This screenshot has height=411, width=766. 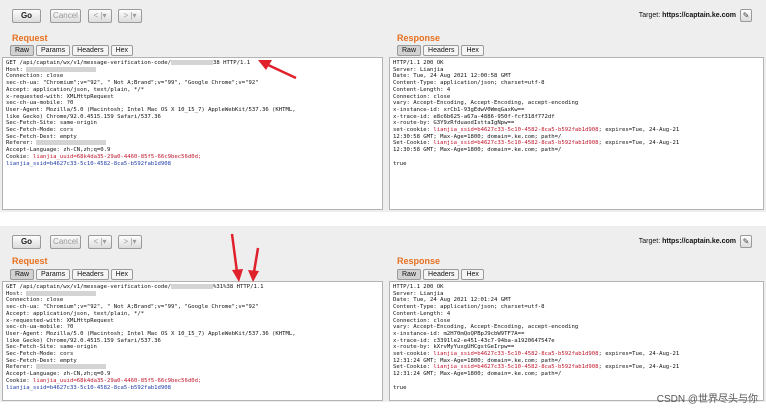 What do you see at coordinates (277, 70) in the screenshot?
I see `red-arrow-icon` at bounding box center [277, 70].